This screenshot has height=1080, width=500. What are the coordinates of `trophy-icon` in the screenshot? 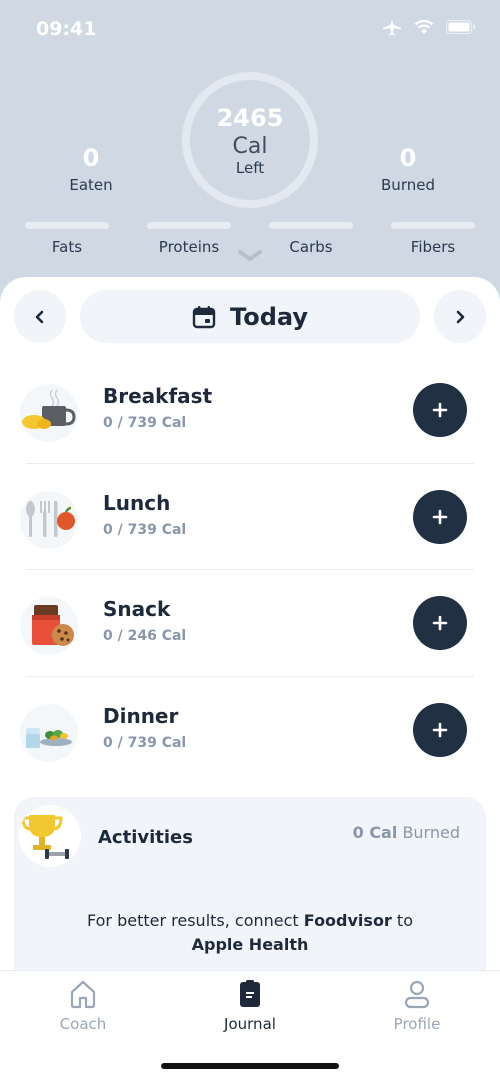 It's located at (50, 836).